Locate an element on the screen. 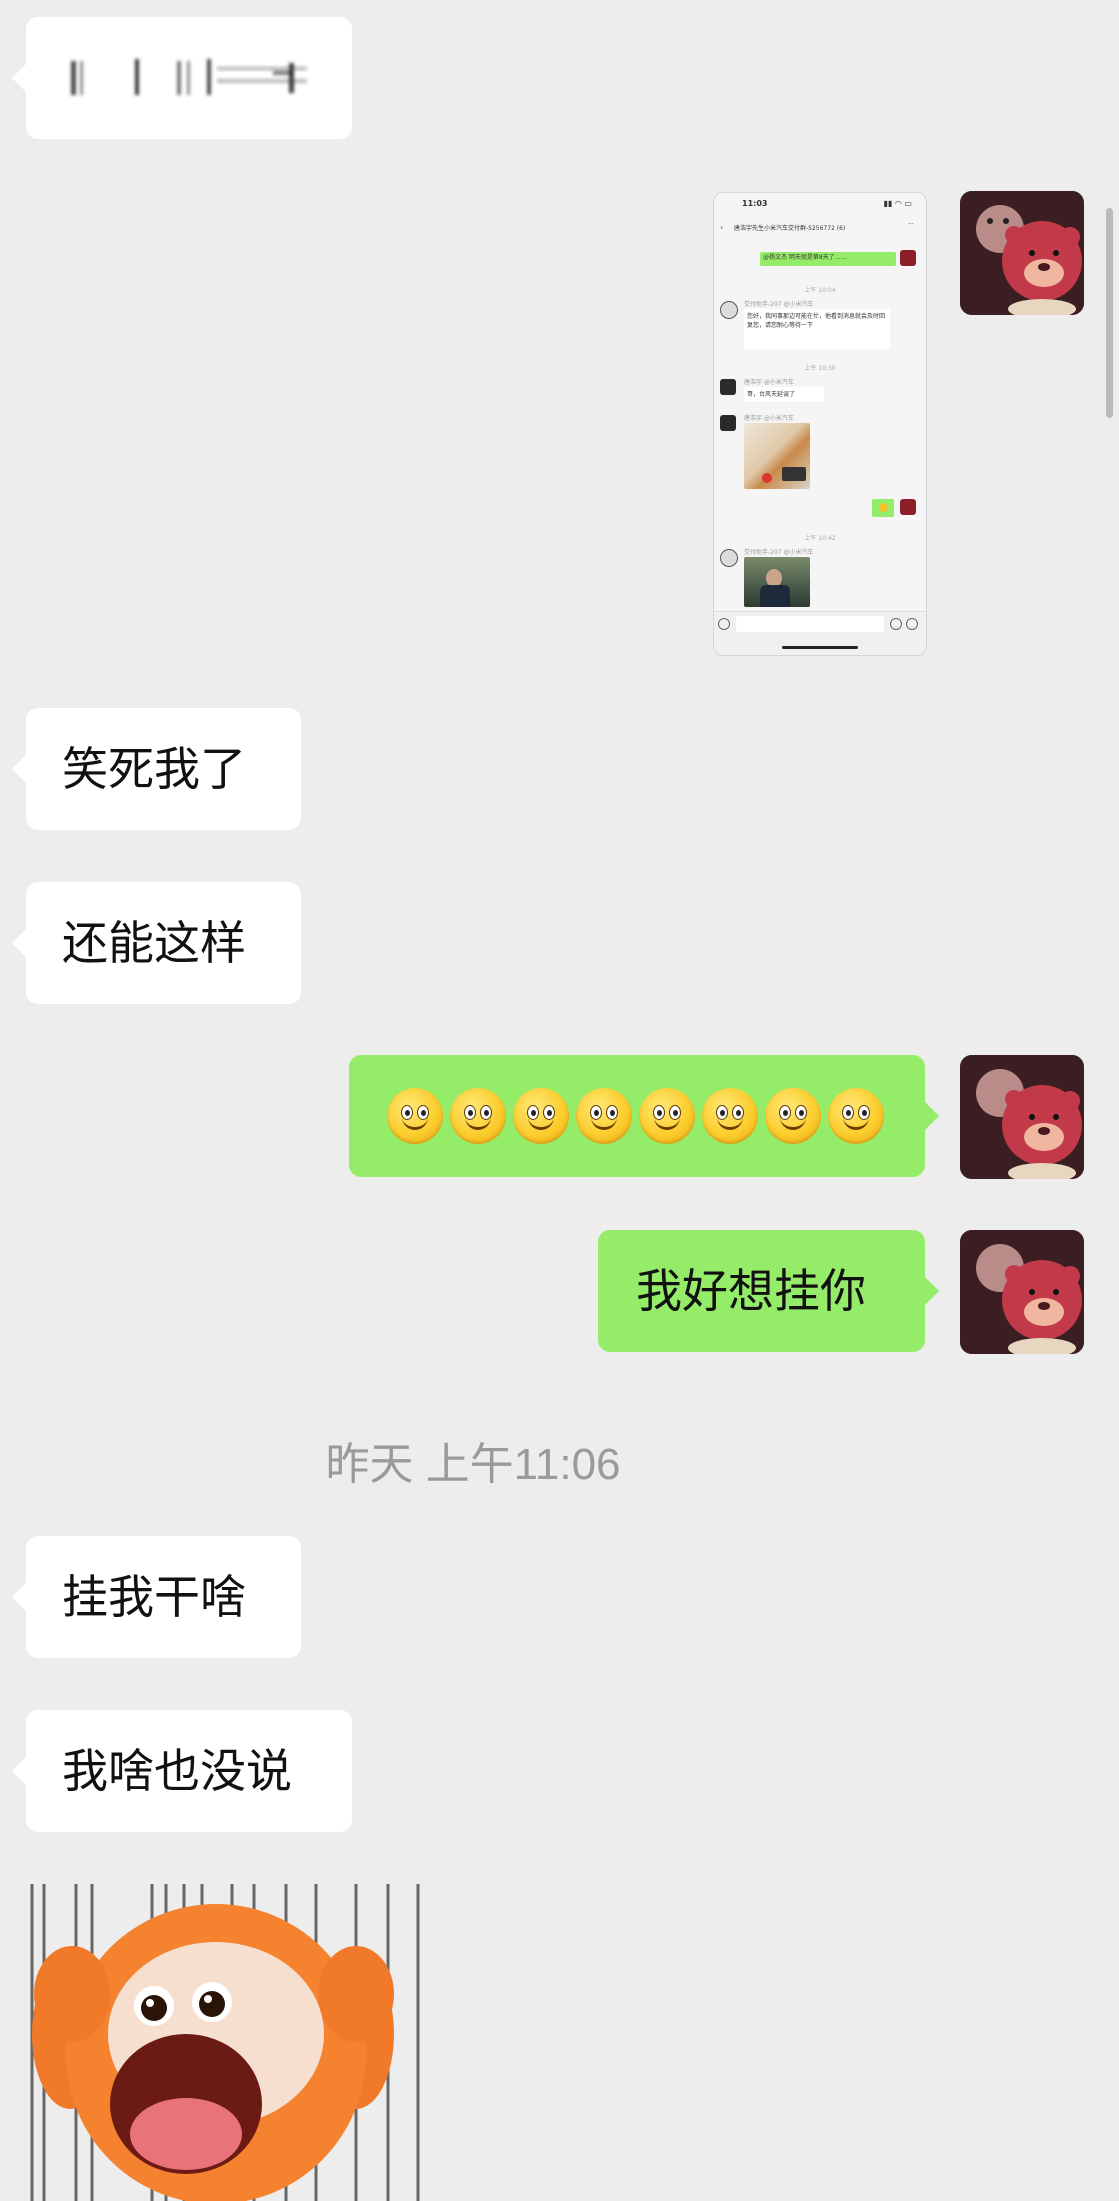 The height and width of the screenshot is (2201, 1119). chat-timestamp: 昨天 上午11:06 is located at coordinates (473, 1464).